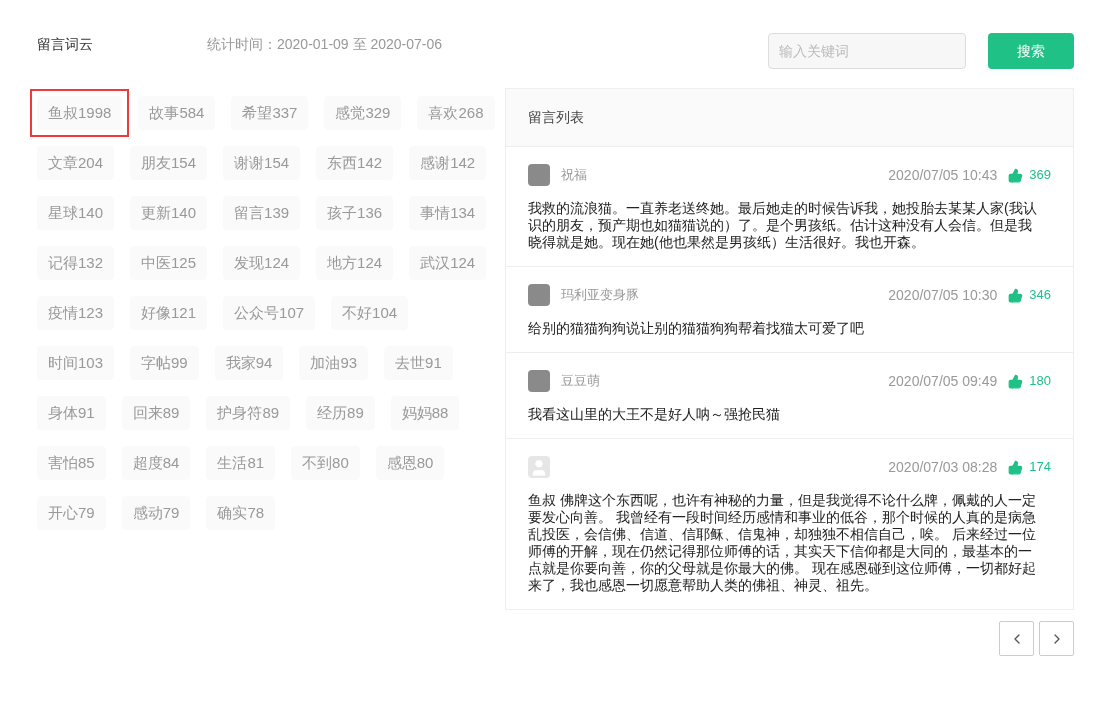 The height and width of the screenshot is (705, 1110). What do you see at coordinates (654, 414) in the screenshot?
I see `comment-text: 我看这山里的大王不是好人呐～强抢民猫` at bounding box center [654, 414].